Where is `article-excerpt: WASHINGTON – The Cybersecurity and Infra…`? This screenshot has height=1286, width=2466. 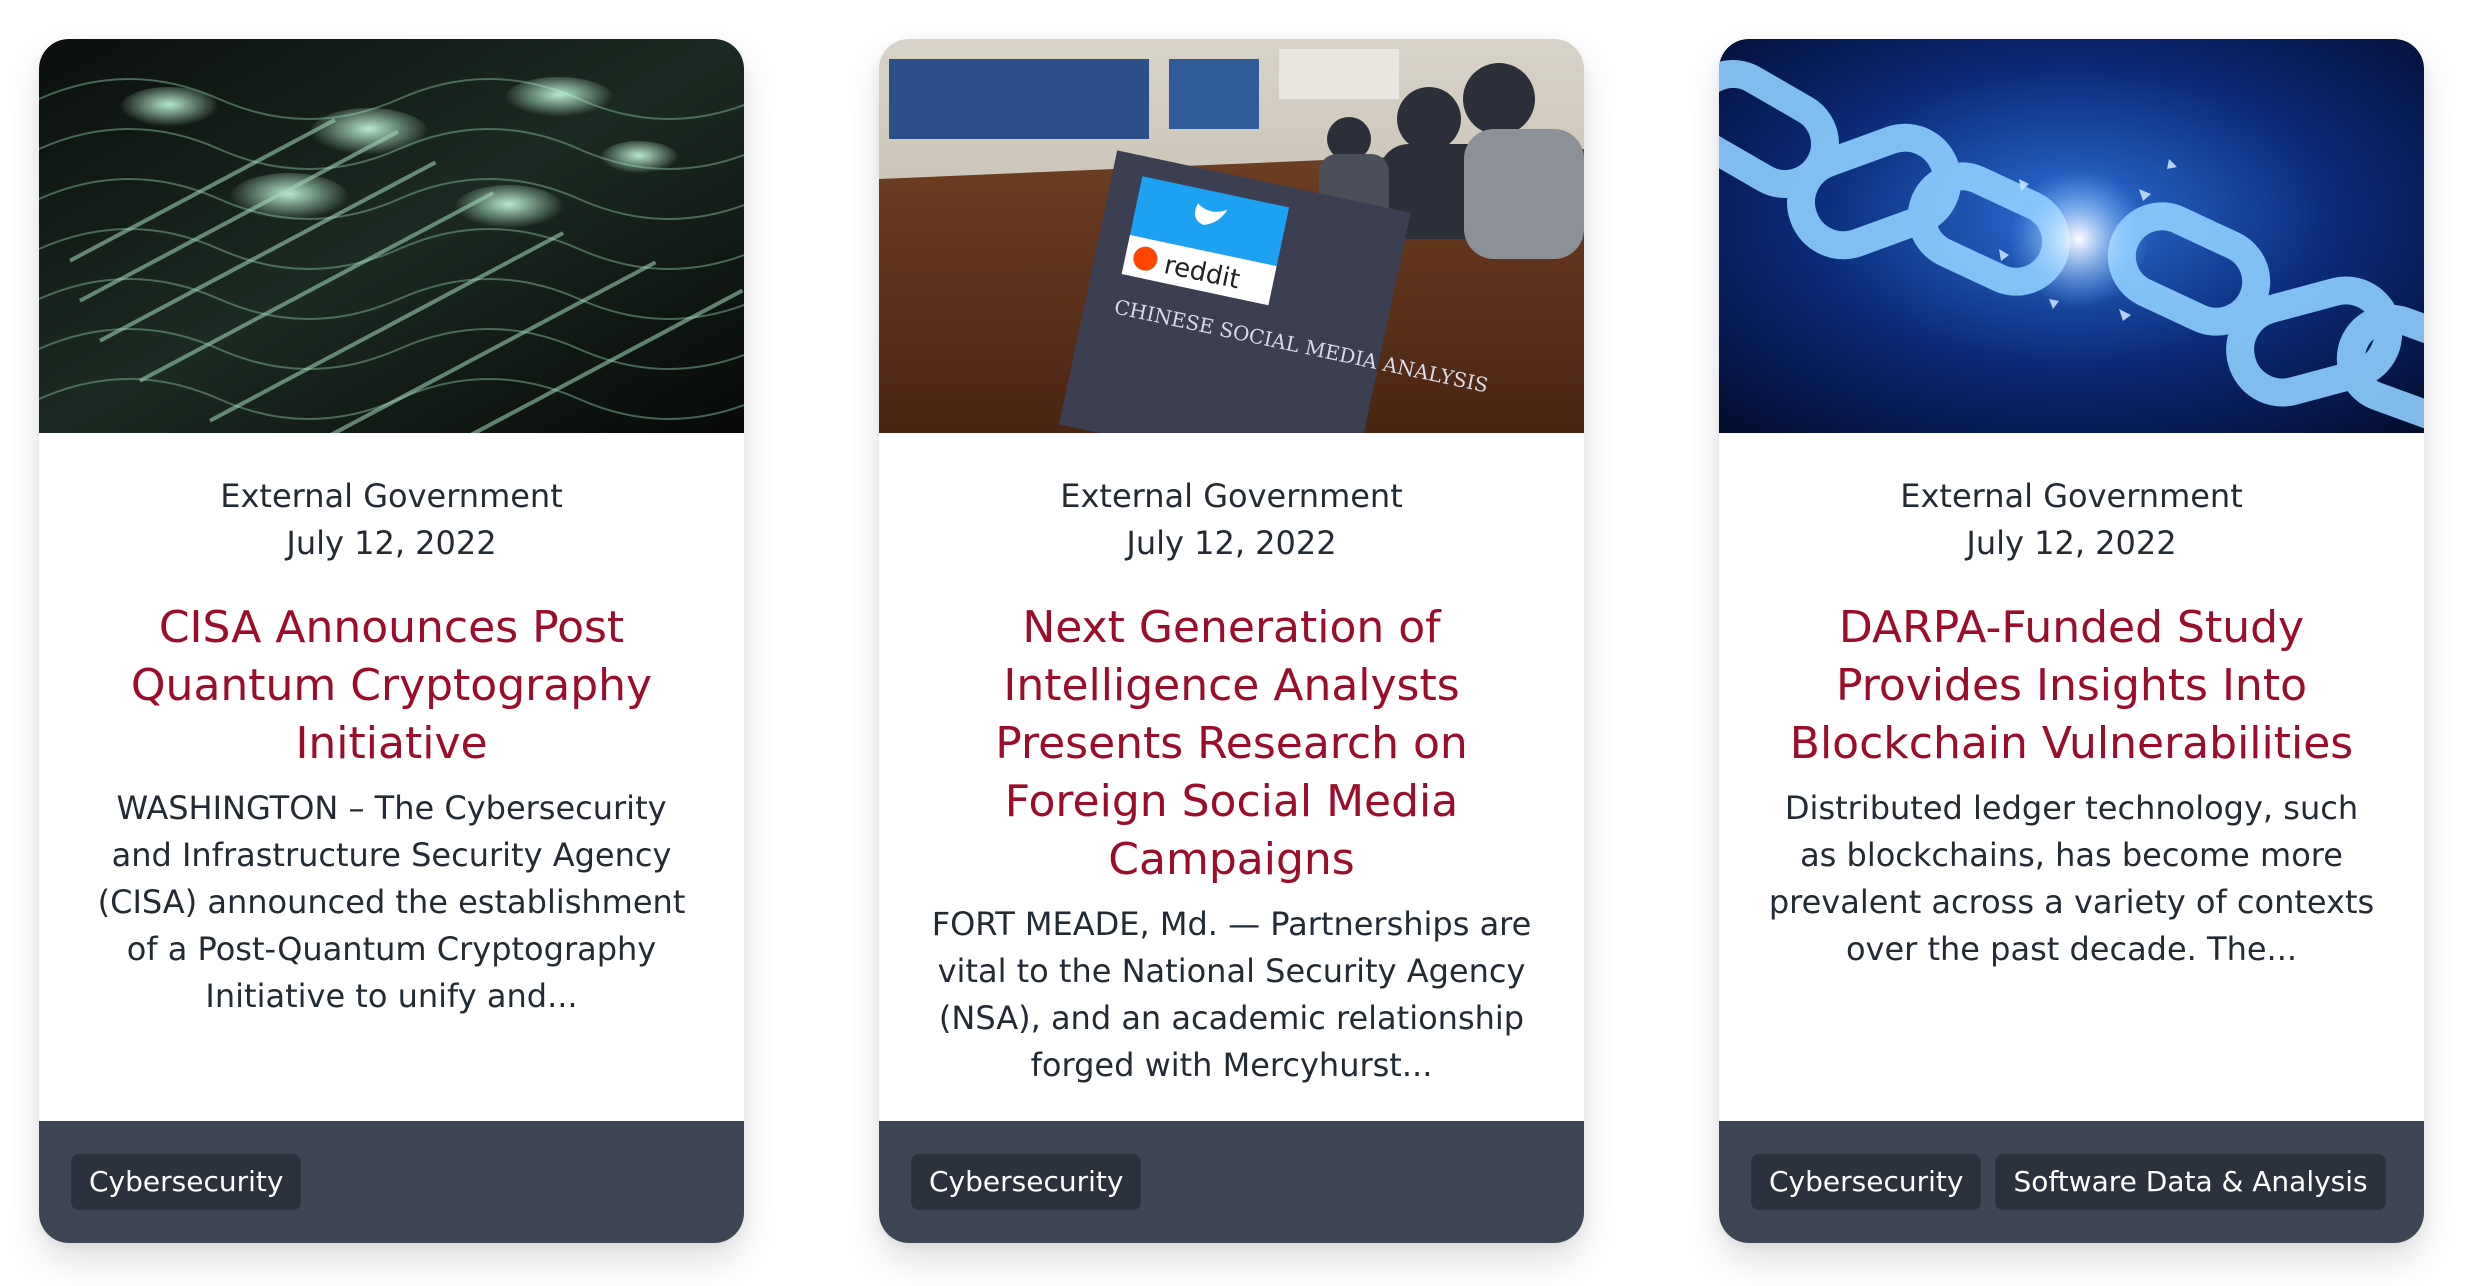 article-excerpt: WASHINGTON – The Cybersecurity and Infra… is located at coordinates (391, 902).